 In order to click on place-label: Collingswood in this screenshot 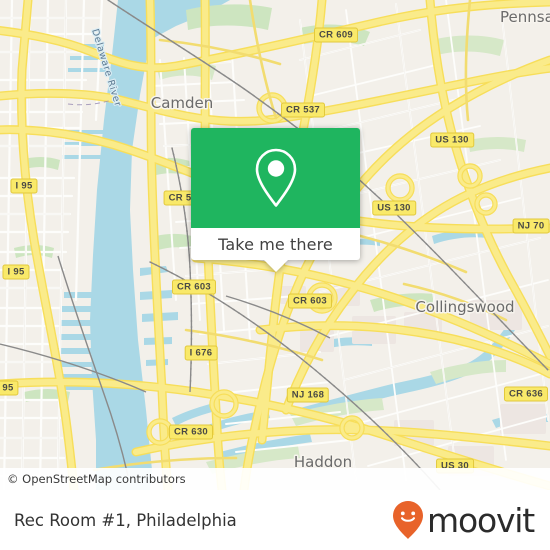, I will do `click(464, 307)`.